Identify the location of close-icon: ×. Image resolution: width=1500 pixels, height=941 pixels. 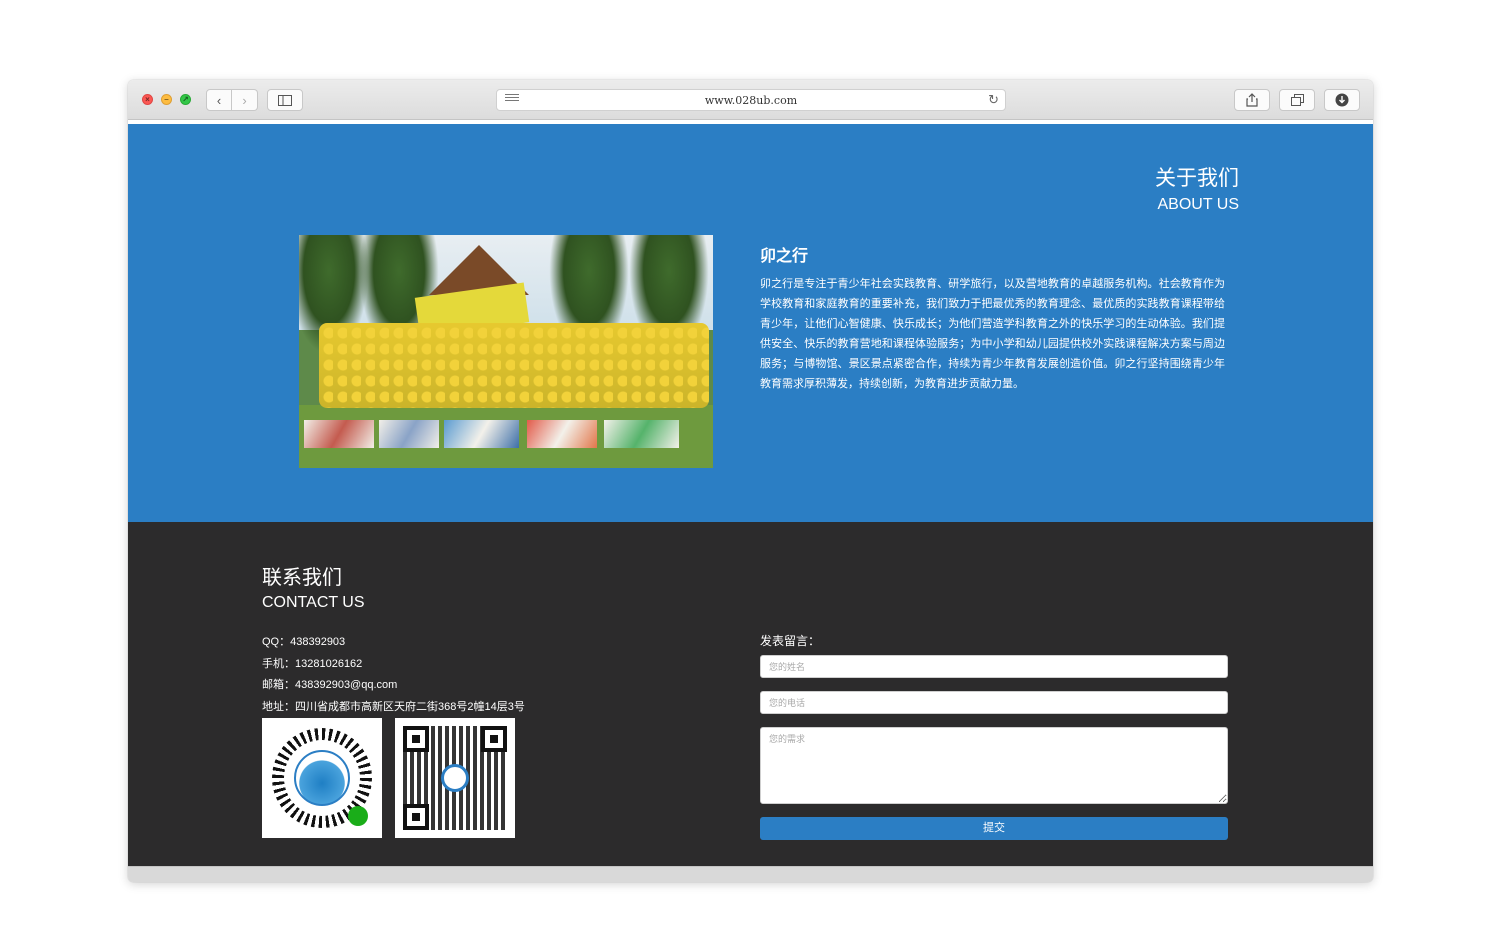
(147, 99).